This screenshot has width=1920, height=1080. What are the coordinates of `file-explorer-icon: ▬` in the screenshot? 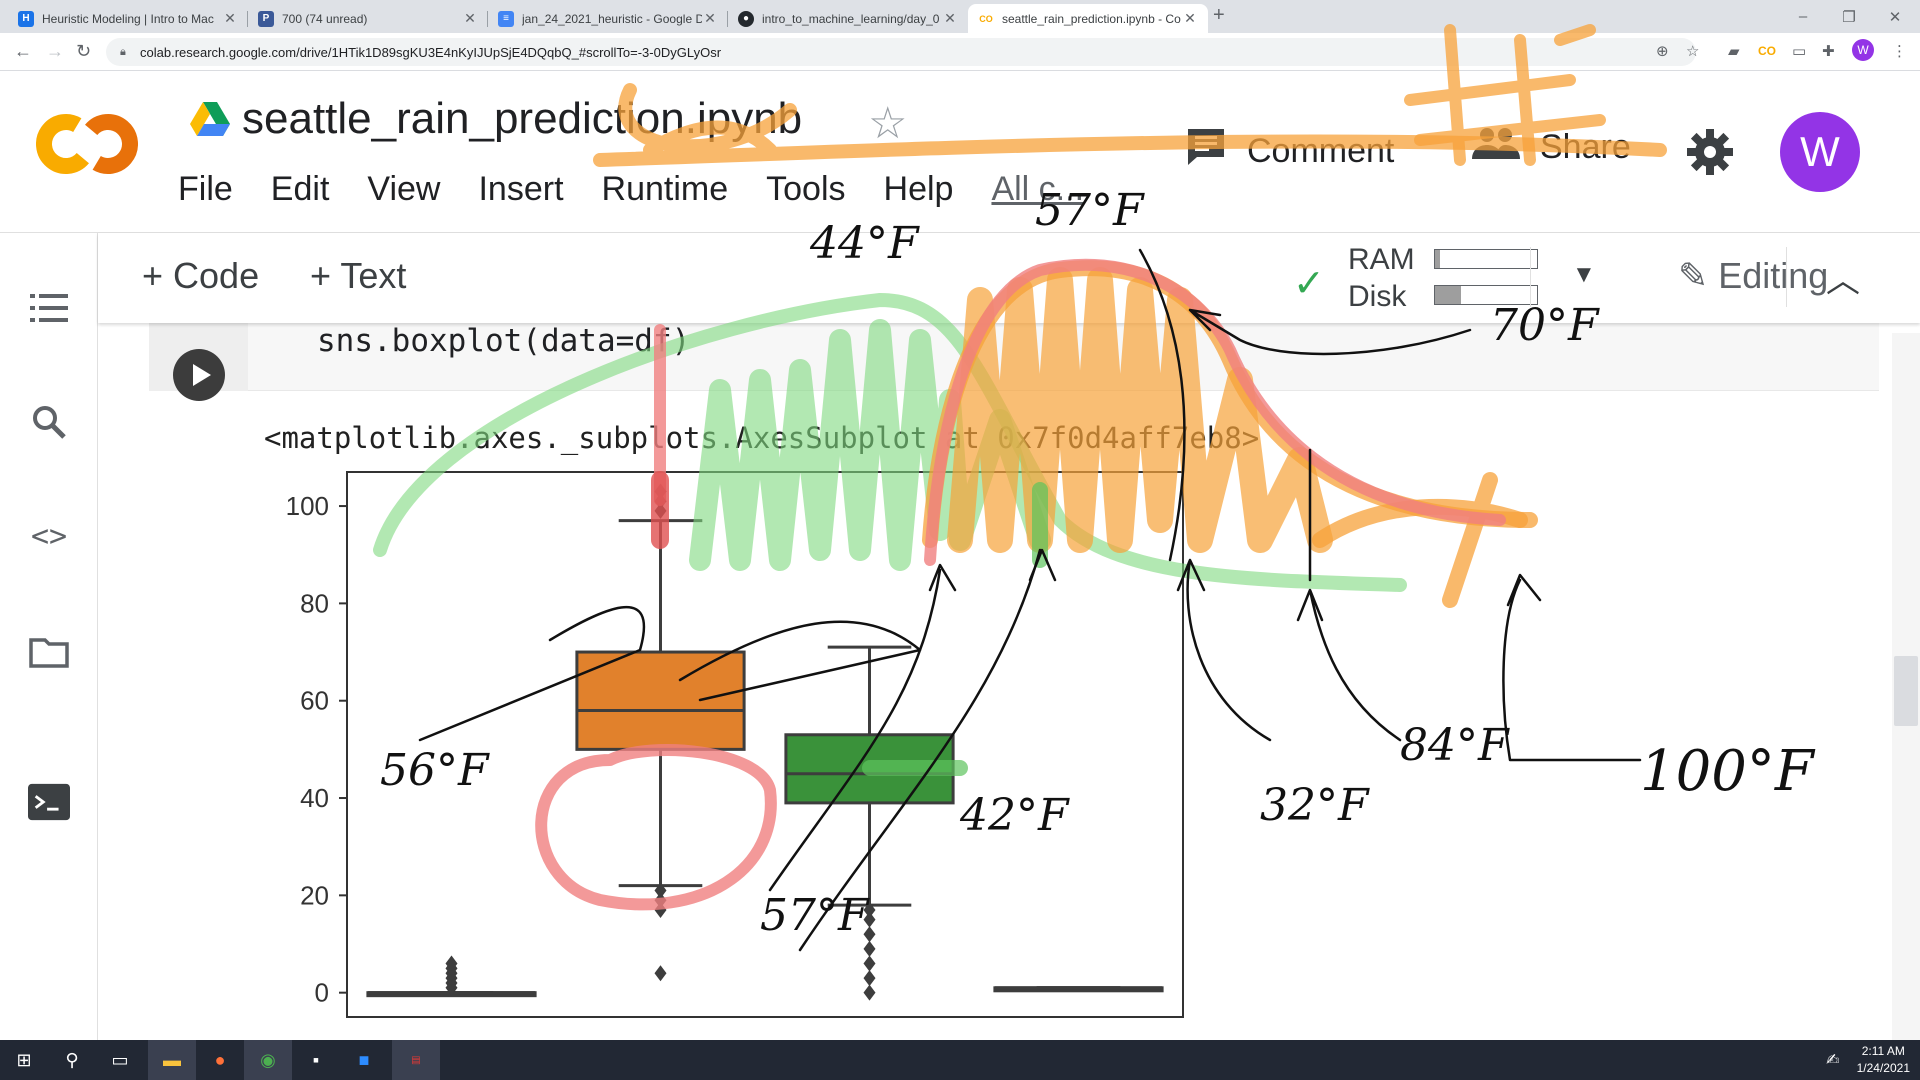 It's located at (172, 1060).